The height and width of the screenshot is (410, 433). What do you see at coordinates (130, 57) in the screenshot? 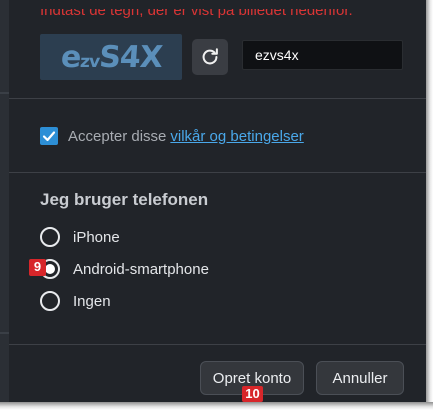
I see `captcha-chars-rest: S4X` at bounding box center [130, 57].